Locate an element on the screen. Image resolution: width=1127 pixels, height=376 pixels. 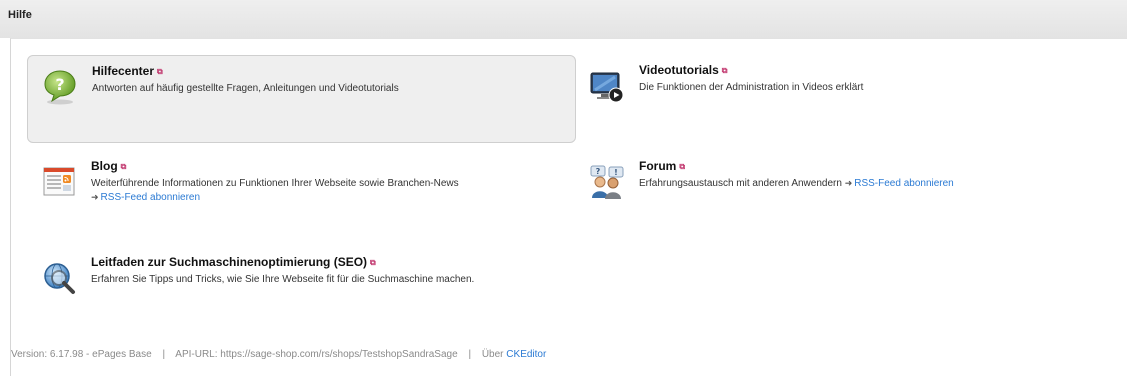
tile-title: Forum ⧉ is located at coordinates (662, 166).